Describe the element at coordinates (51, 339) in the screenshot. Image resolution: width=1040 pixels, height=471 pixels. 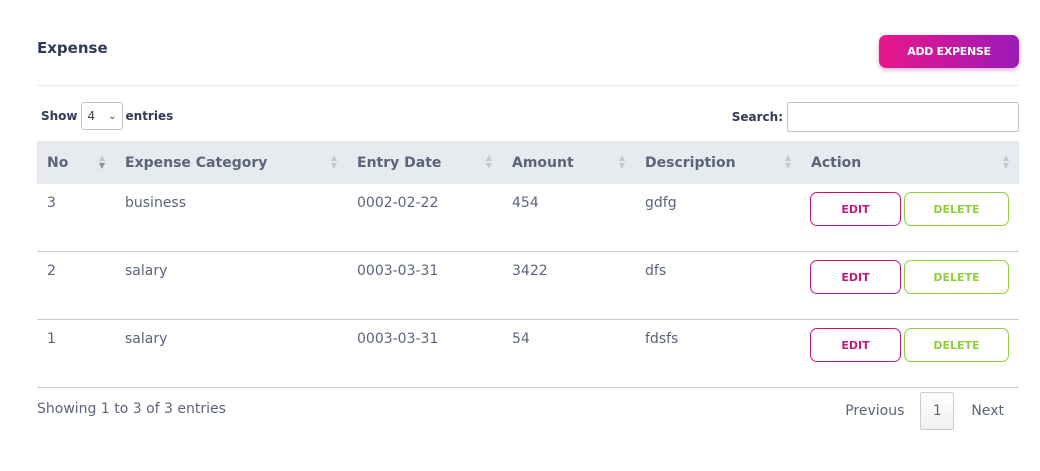
I see `cell-no: 1` at that location.